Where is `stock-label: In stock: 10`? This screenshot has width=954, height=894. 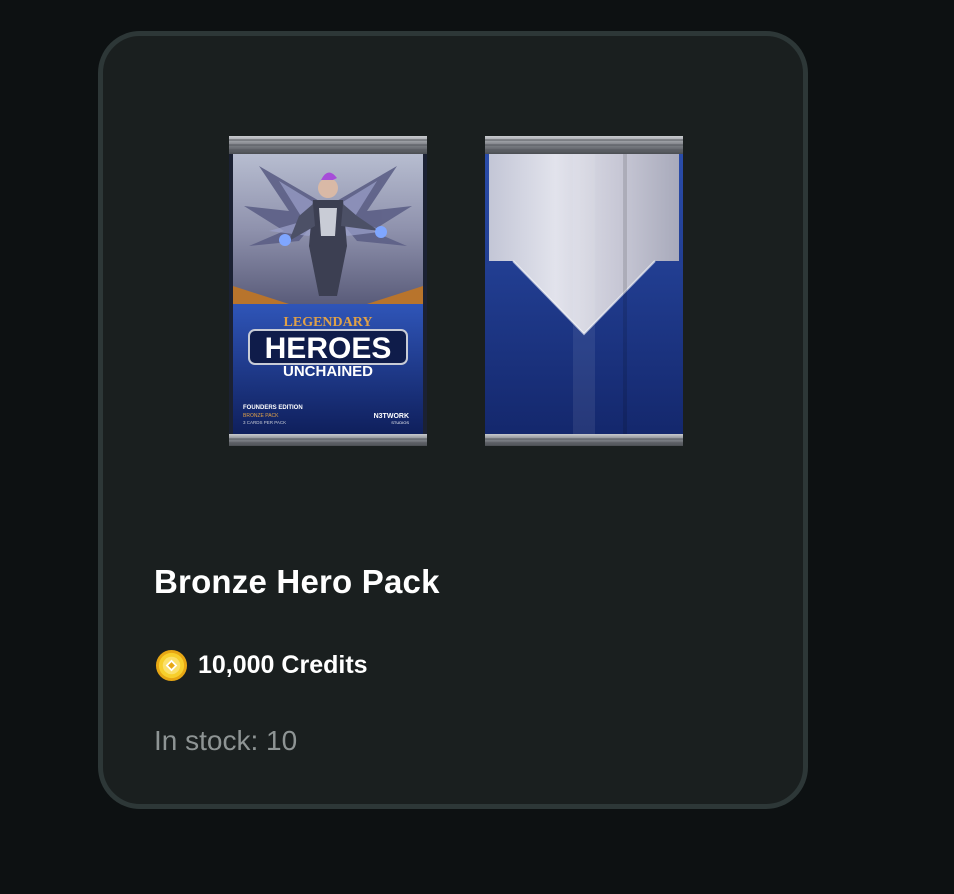 stock-label: In stock: 10 is located at coordinates (226, 740).